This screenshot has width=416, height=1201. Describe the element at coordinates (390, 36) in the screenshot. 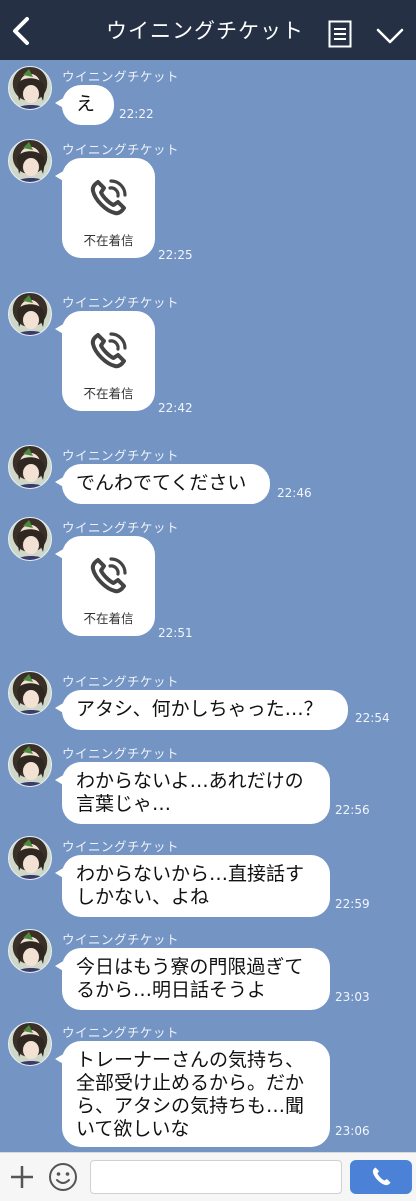

I see `chevron-down-icon` at that location.